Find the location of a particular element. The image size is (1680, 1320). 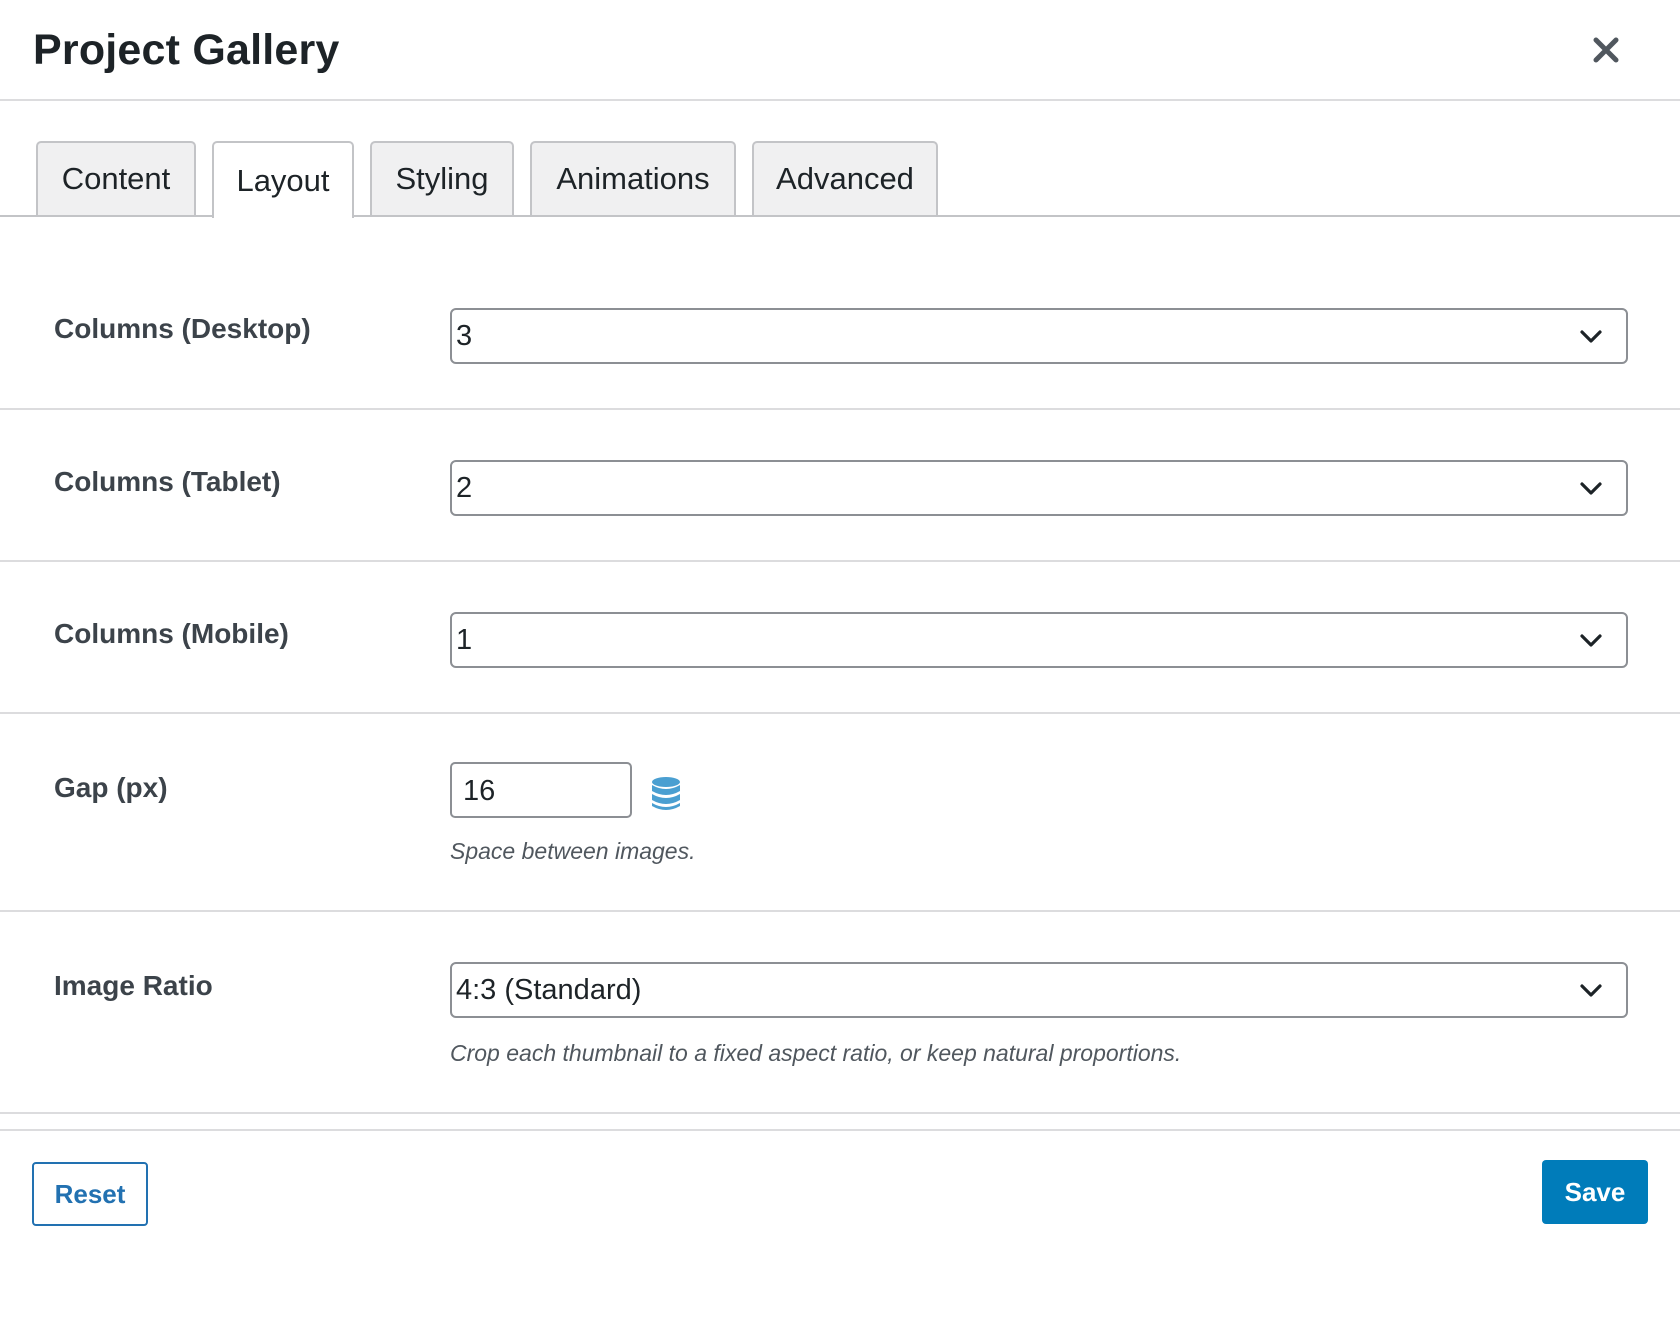

tab-label: Styling is located at coordinates (442, 178).